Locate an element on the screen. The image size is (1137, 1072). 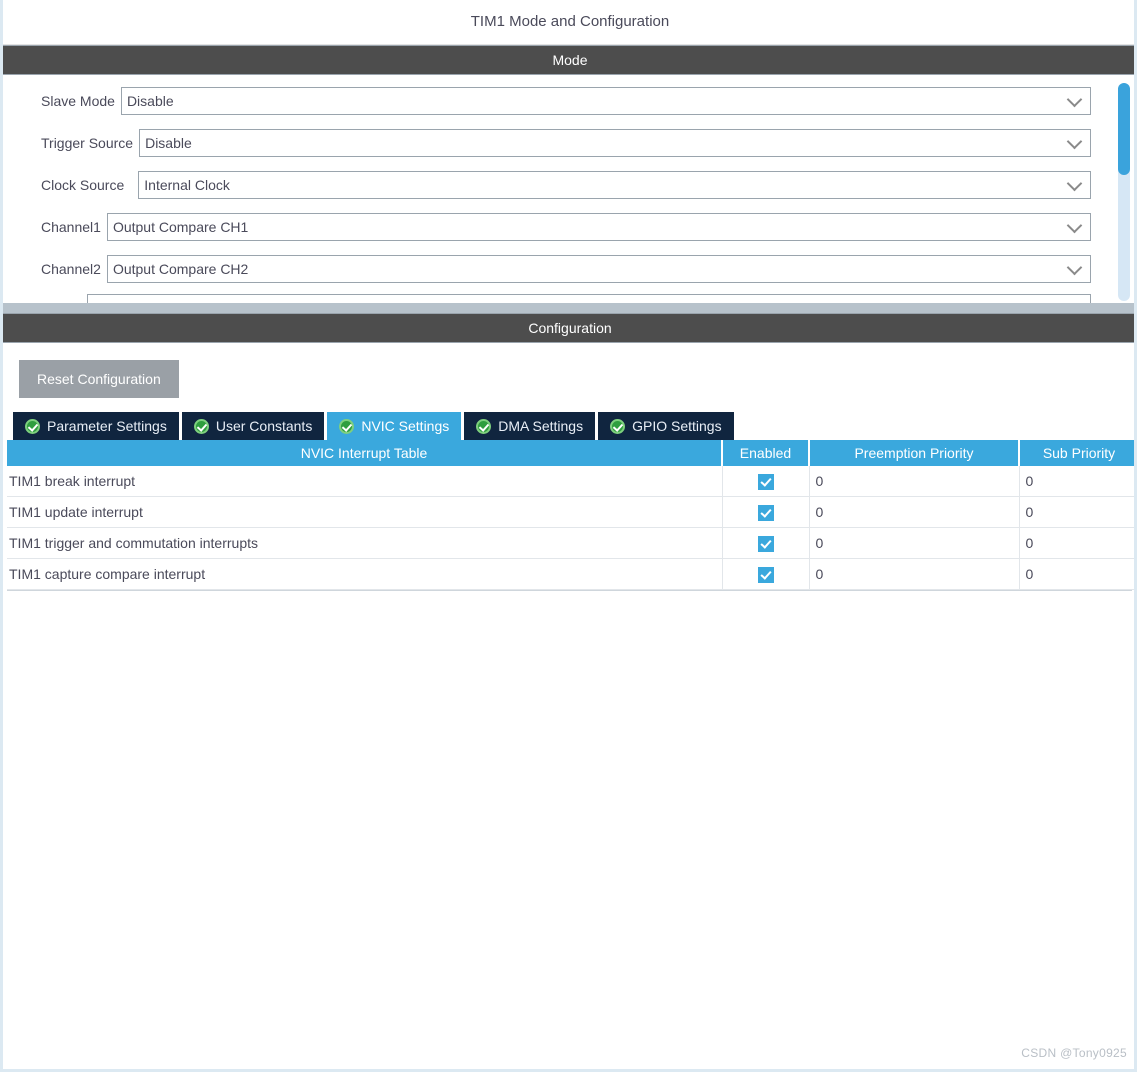
watermark-text: CSDN @Tony0925 is located at coordinates (1074, 1053).